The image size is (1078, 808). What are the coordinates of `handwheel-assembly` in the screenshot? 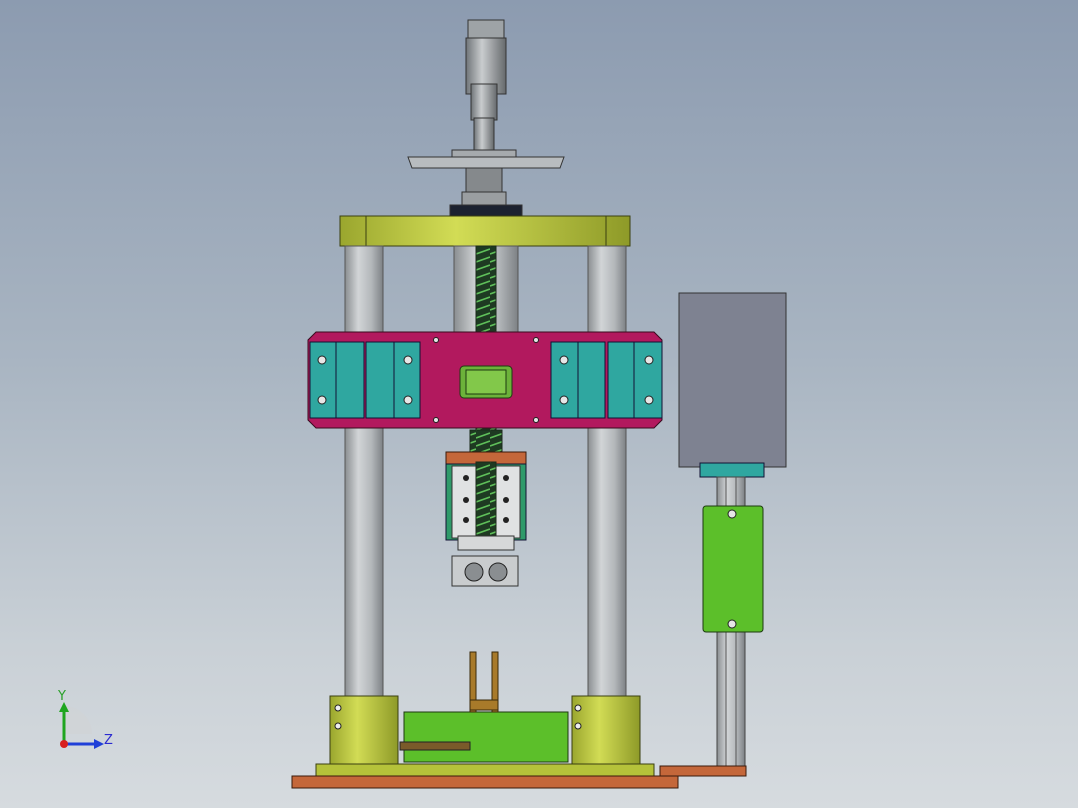 It's located at (486, 118).